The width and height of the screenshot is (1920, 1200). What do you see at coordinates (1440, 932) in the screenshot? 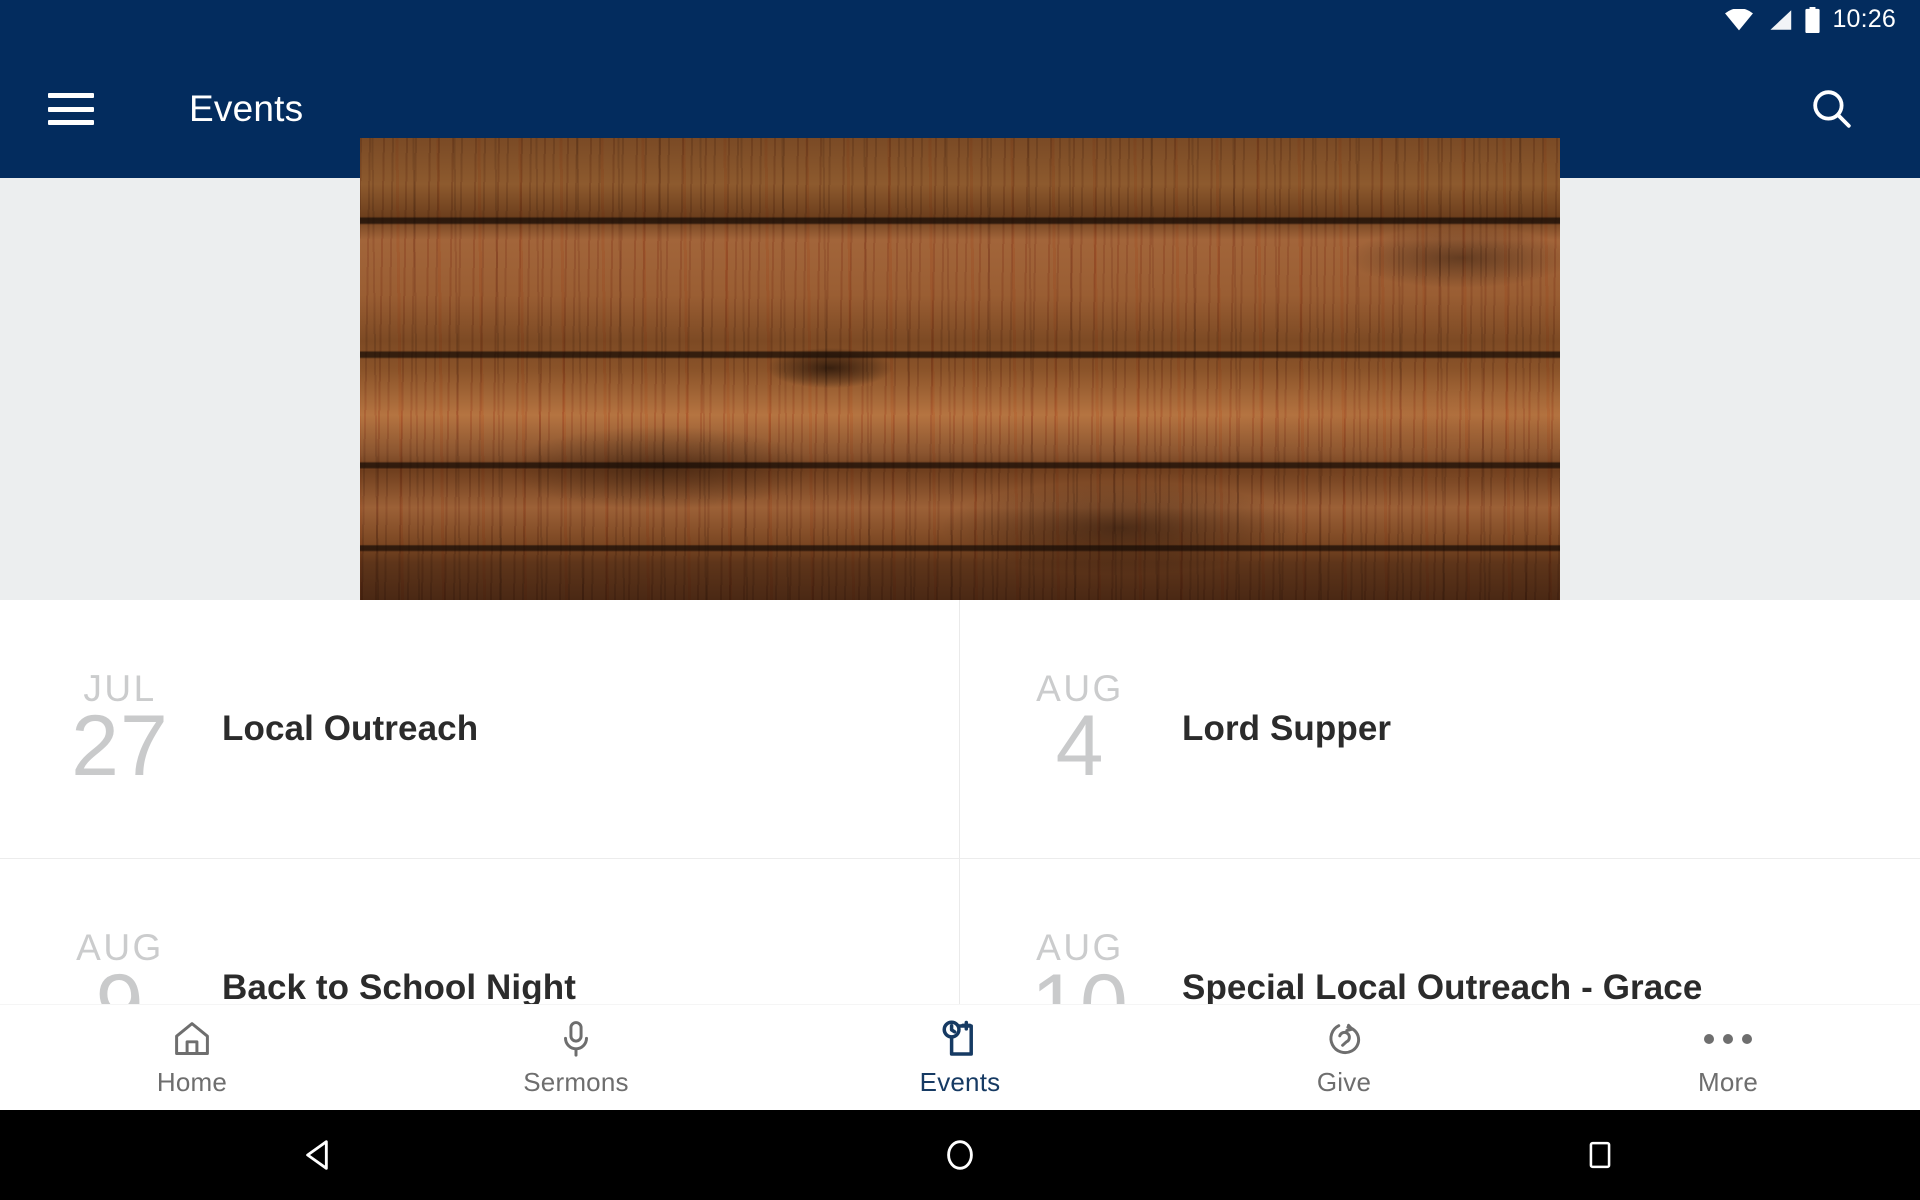
I see `event-card: AUG 10 Special Local Outreach - Grace` at bounding box center [1440, 932].